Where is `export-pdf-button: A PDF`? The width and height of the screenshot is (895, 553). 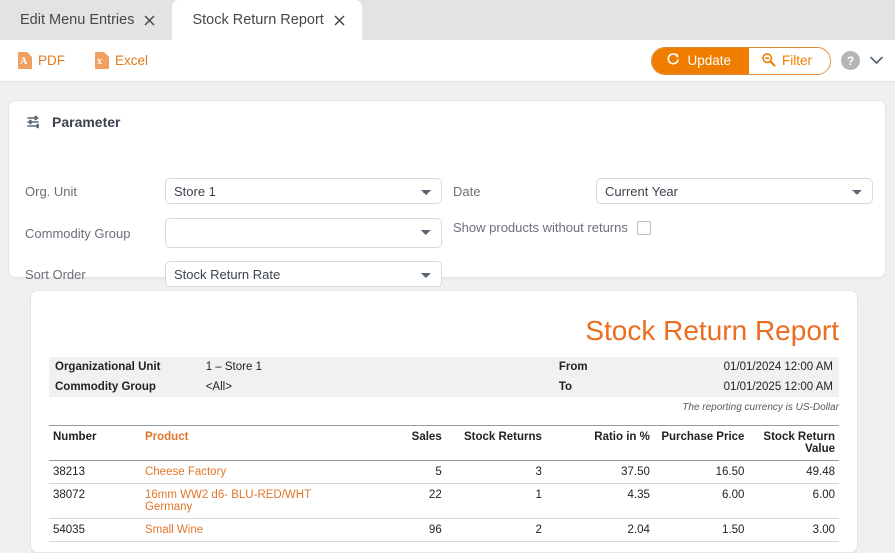
export-pdf-button: A PDF is located at coordinates (41, 60).